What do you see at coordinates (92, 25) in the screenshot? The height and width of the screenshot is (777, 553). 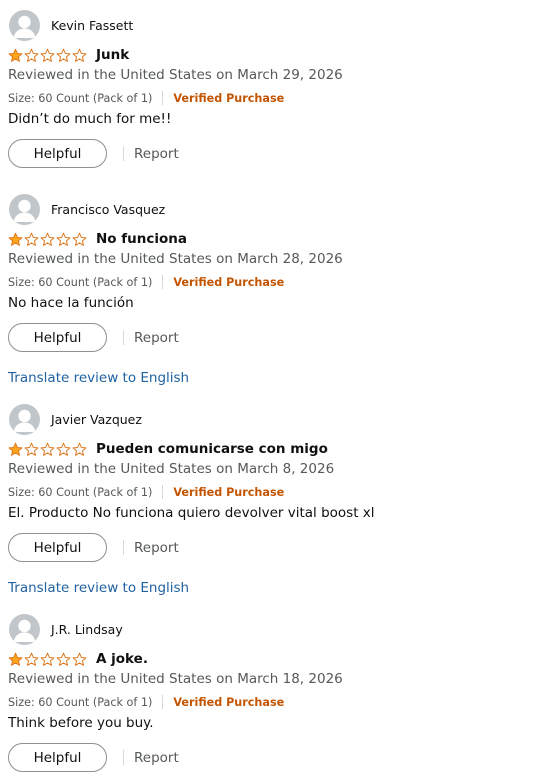 I see `reviewer-name: Kevin Fassett` at bounding box center [92, 25].